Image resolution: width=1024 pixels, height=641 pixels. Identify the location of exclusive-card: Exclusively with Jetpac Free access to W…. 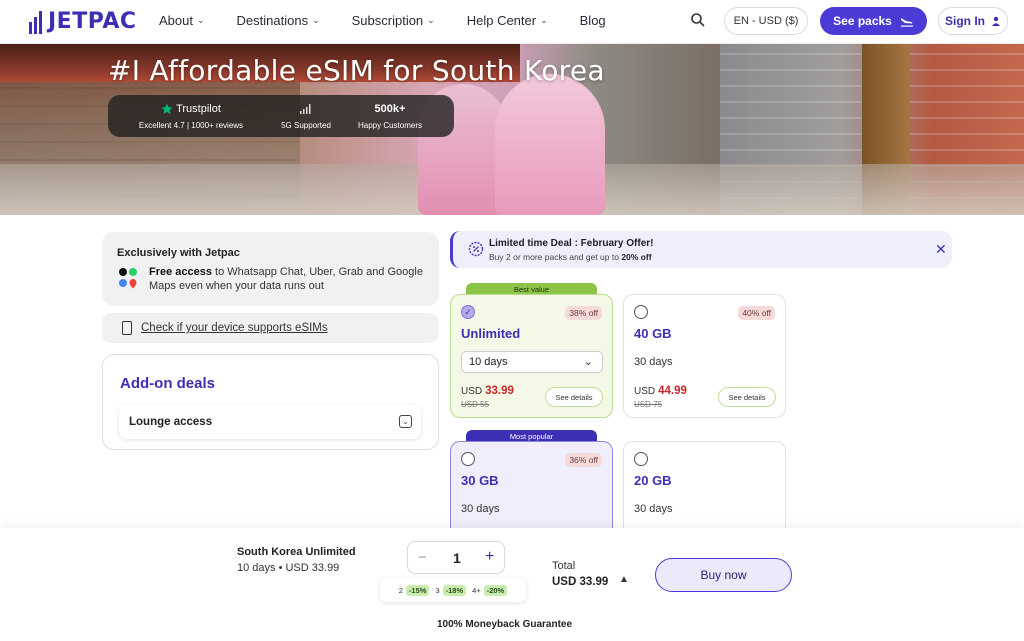
(270, 269).